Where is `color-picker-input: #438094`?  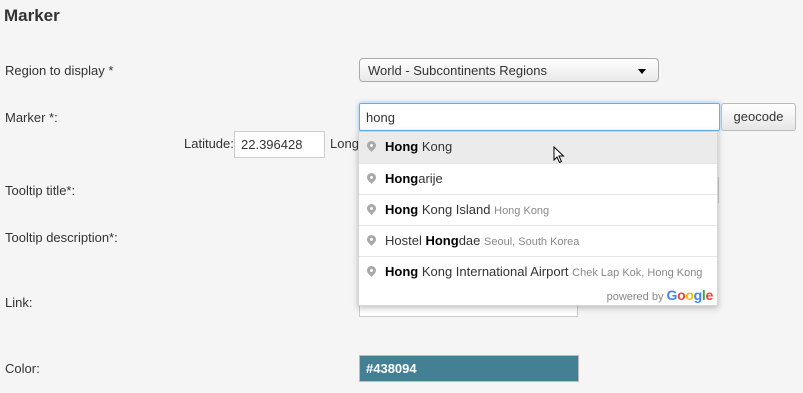
color-picker-input: #438094 is located at coordinates (469, 368).